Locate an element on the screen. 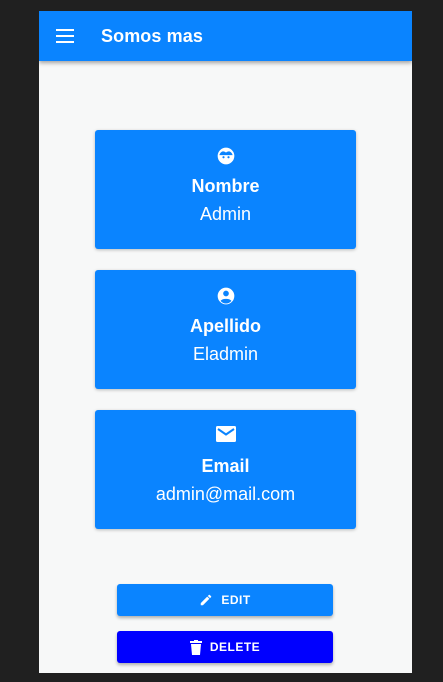  card-nombre: Nombre Admin is located at coordinates (225, 189).